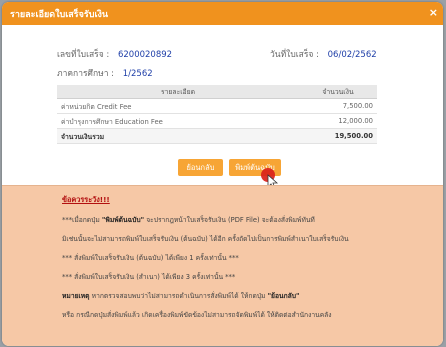  Describe the element at coordinates (283, 296) in the screenshot. I see `warning-emphasis: "ย้อนกลับ"` at that location.